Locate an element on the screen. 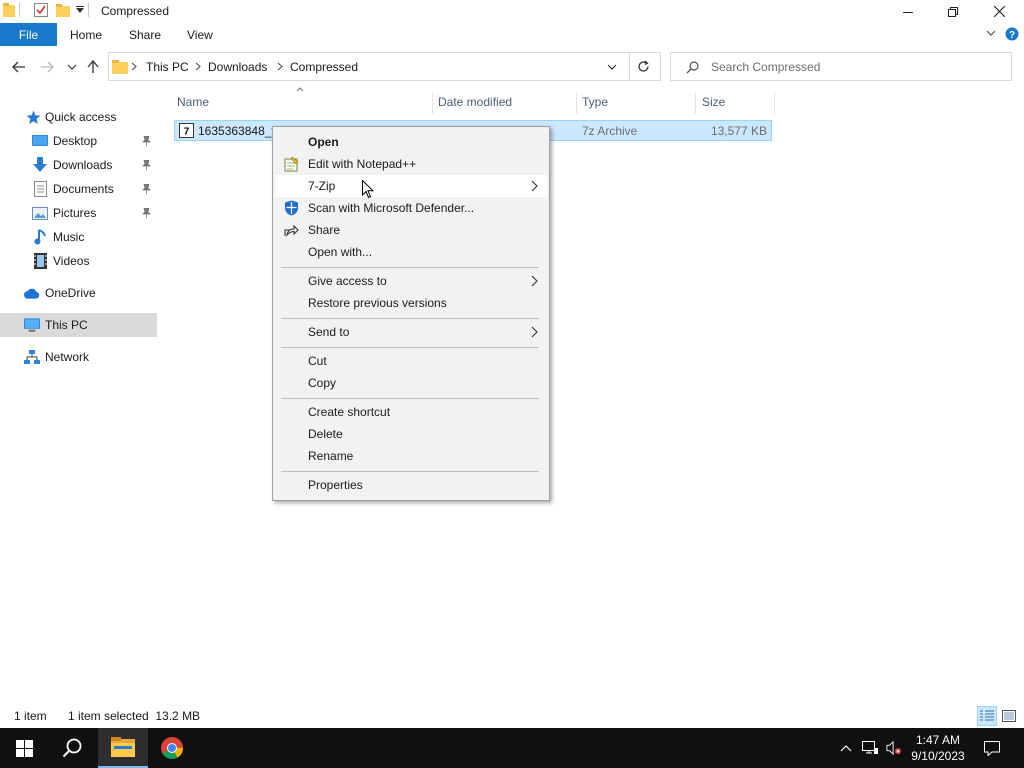  7z-archive-icon: 7 is located at coordinates (186, 130).